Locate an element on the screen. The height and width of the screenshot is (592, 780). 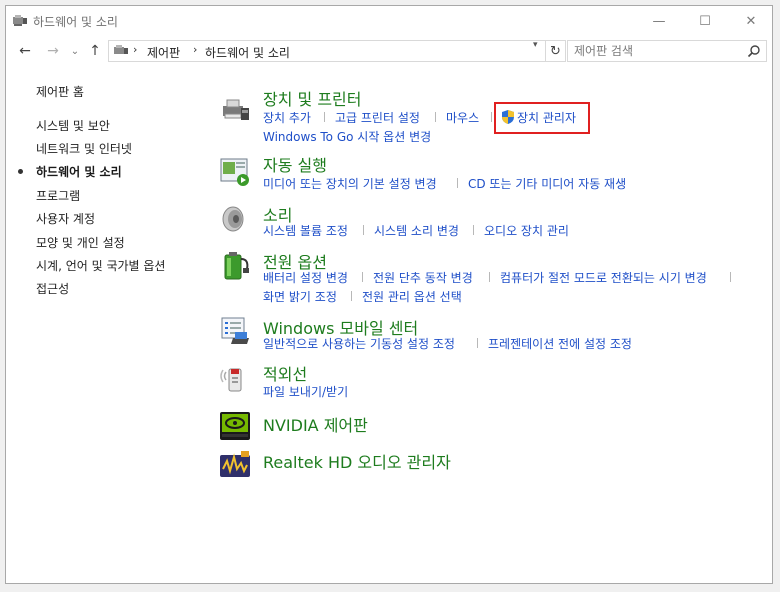
speaker-icon is located at coordinates (235, 219).